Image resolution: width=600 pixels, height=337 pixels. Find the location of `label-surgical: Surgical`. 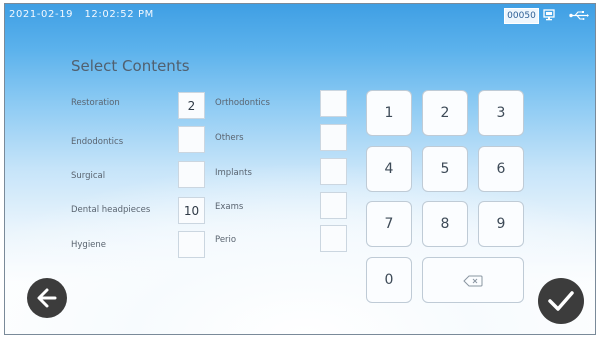

label-surgical: Surgical is located at coordinates (88, 176).